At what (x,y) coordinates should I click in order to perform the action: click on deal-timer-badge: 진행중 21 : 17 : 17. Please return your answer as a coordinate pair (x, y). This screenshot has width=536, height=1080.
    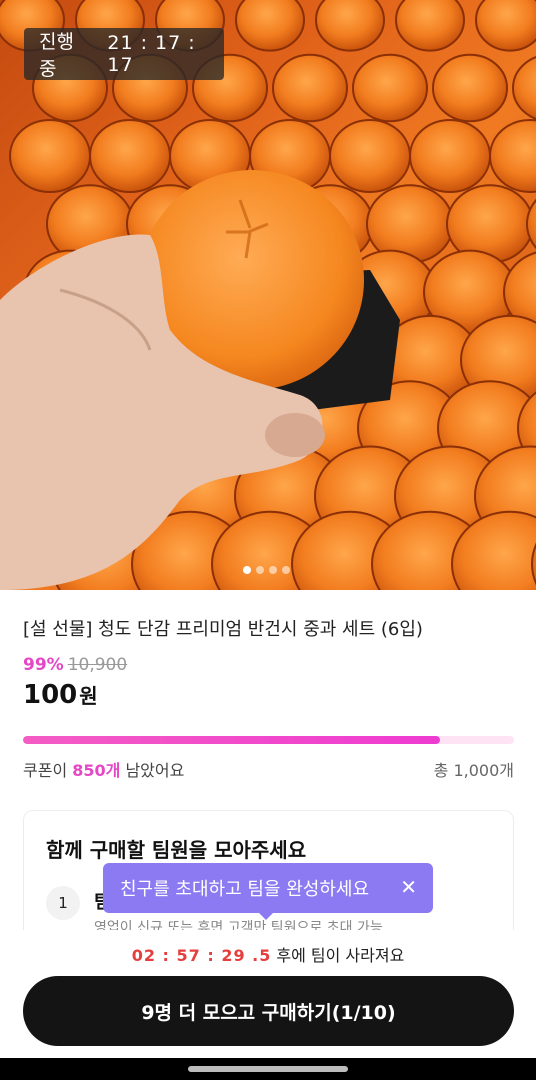
    Looking at the image, I should click on (124, 54).